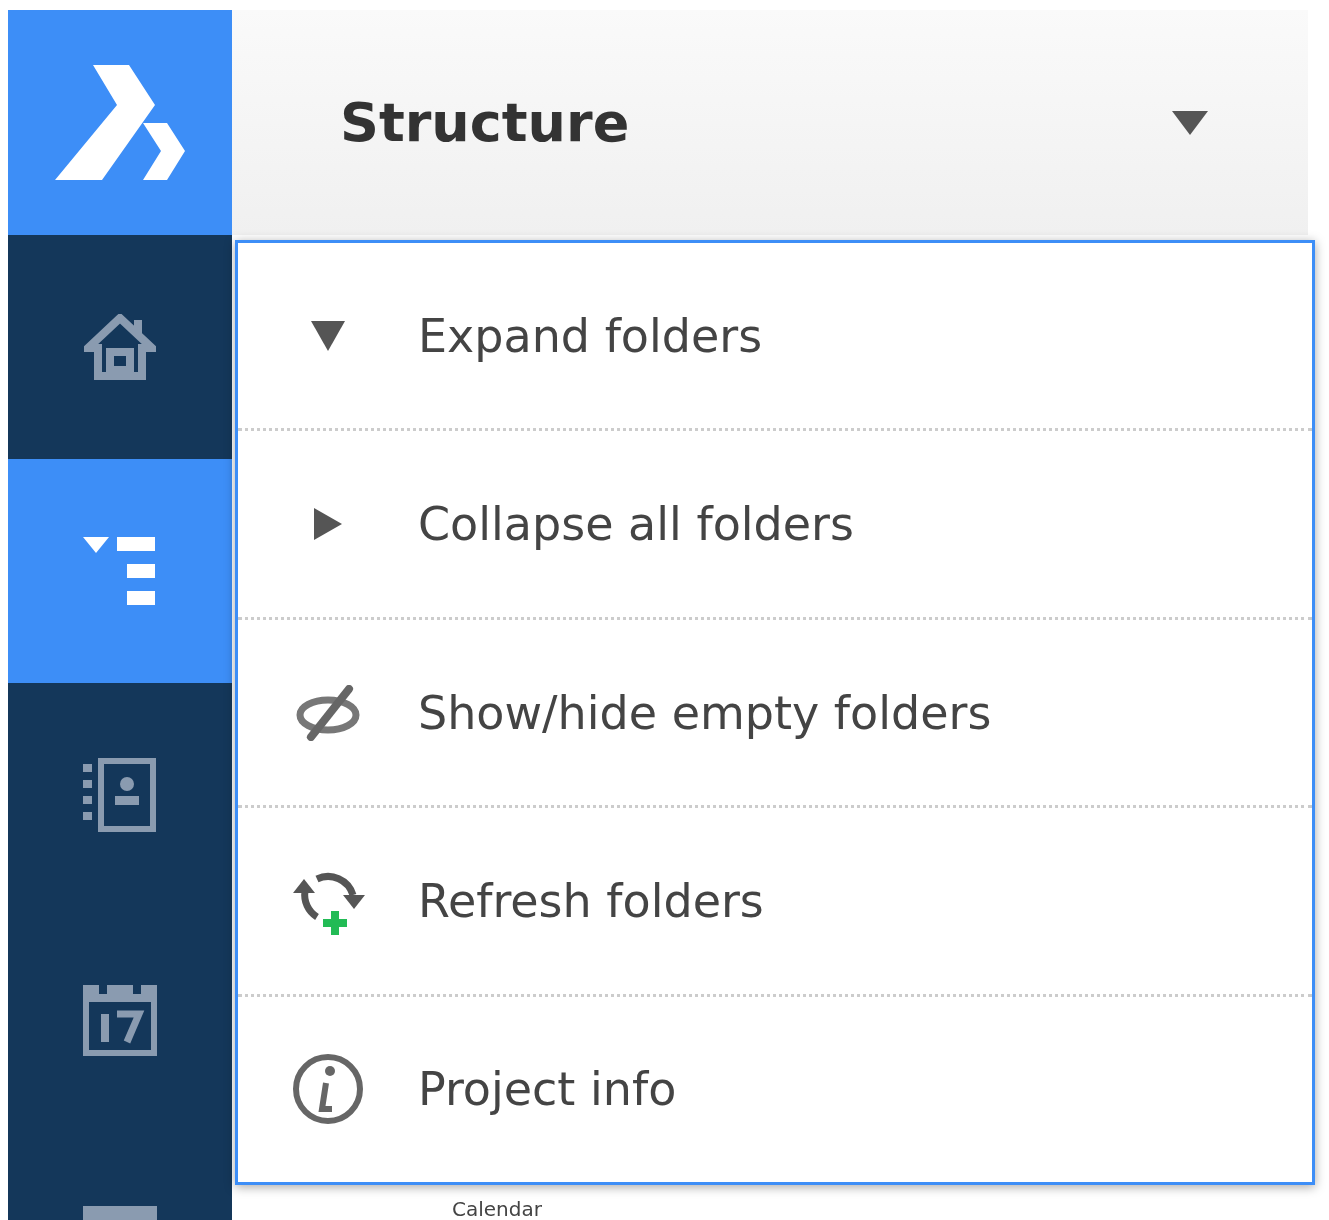 This screenshot has width=1329, height=1220. What do you see at coordinates (120, 122) in the screenshot?
I see `app-logo-icon` at bounding box center [120, 122].